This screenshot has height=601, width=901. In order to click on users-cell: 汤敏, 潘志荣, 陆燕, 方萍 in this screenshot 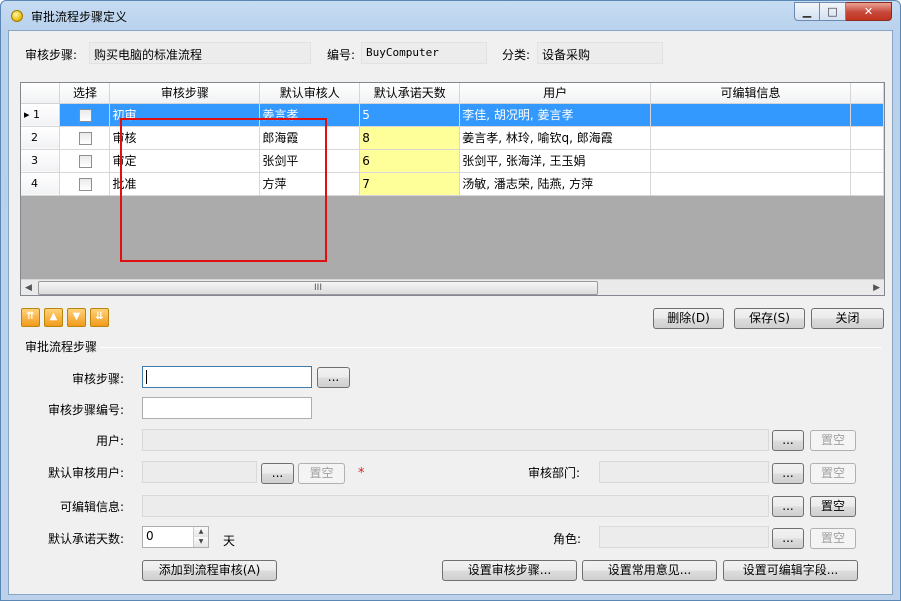, I will do `click(555, 184)`.